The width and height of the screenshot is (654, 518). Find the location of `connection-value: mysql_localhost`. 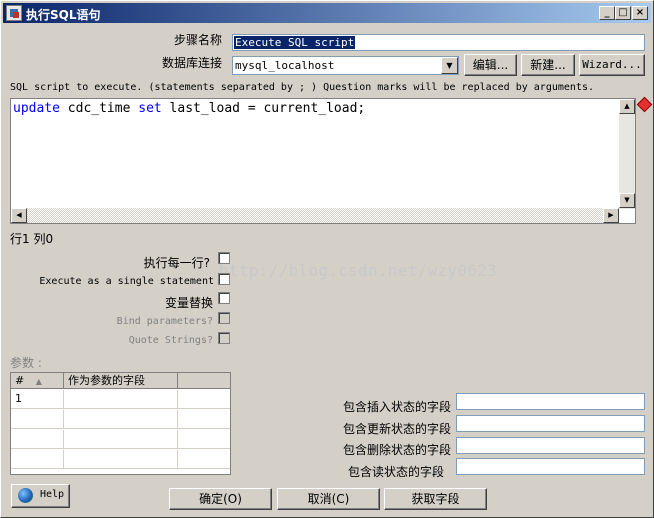

connection-value: mysql_localhost is located at coordinates (285, 65).